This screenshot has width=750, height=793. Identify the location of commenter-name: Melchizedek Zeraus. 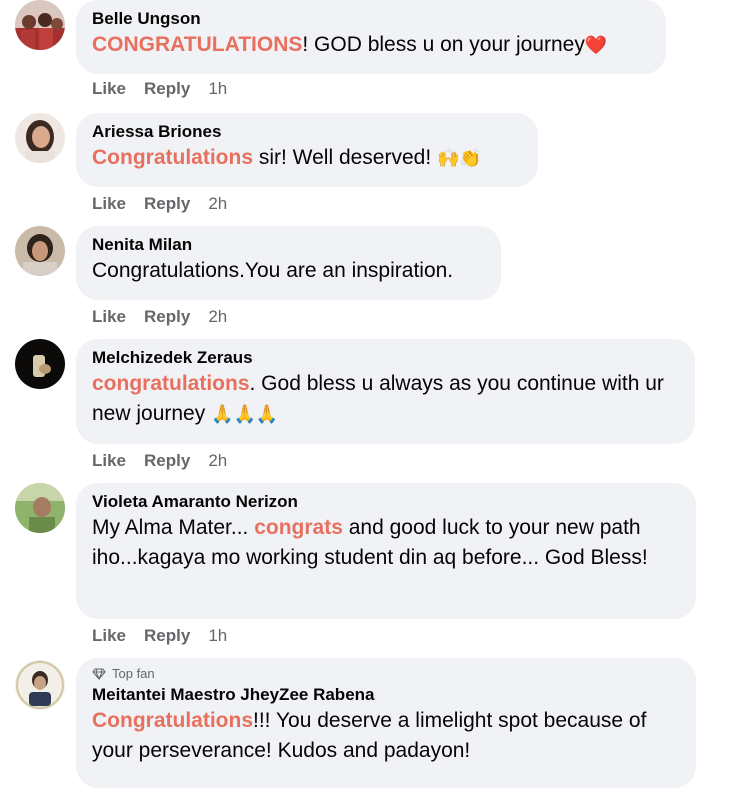
(385, 358).